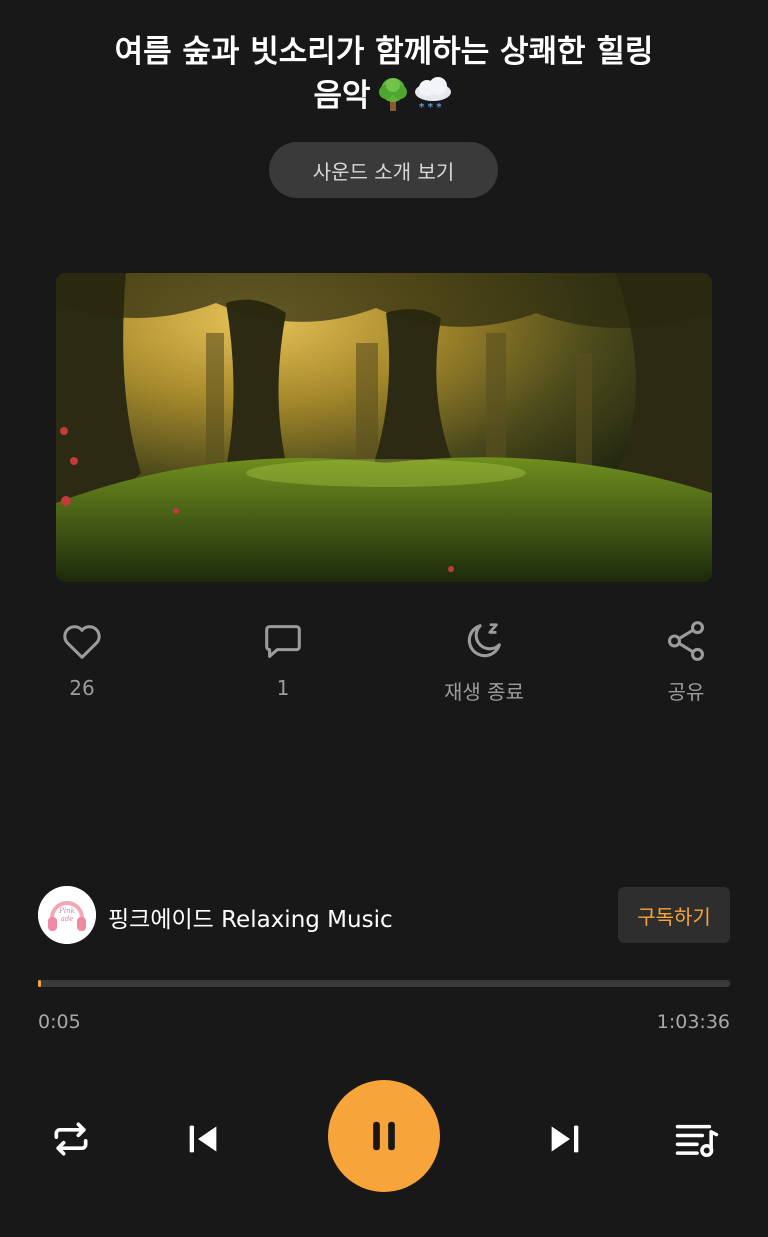  What do you see at coordinates (484, 692) in the screenshot?
I see `sleep-timer-label: 재생 종료` at bounding box center [484, 692].